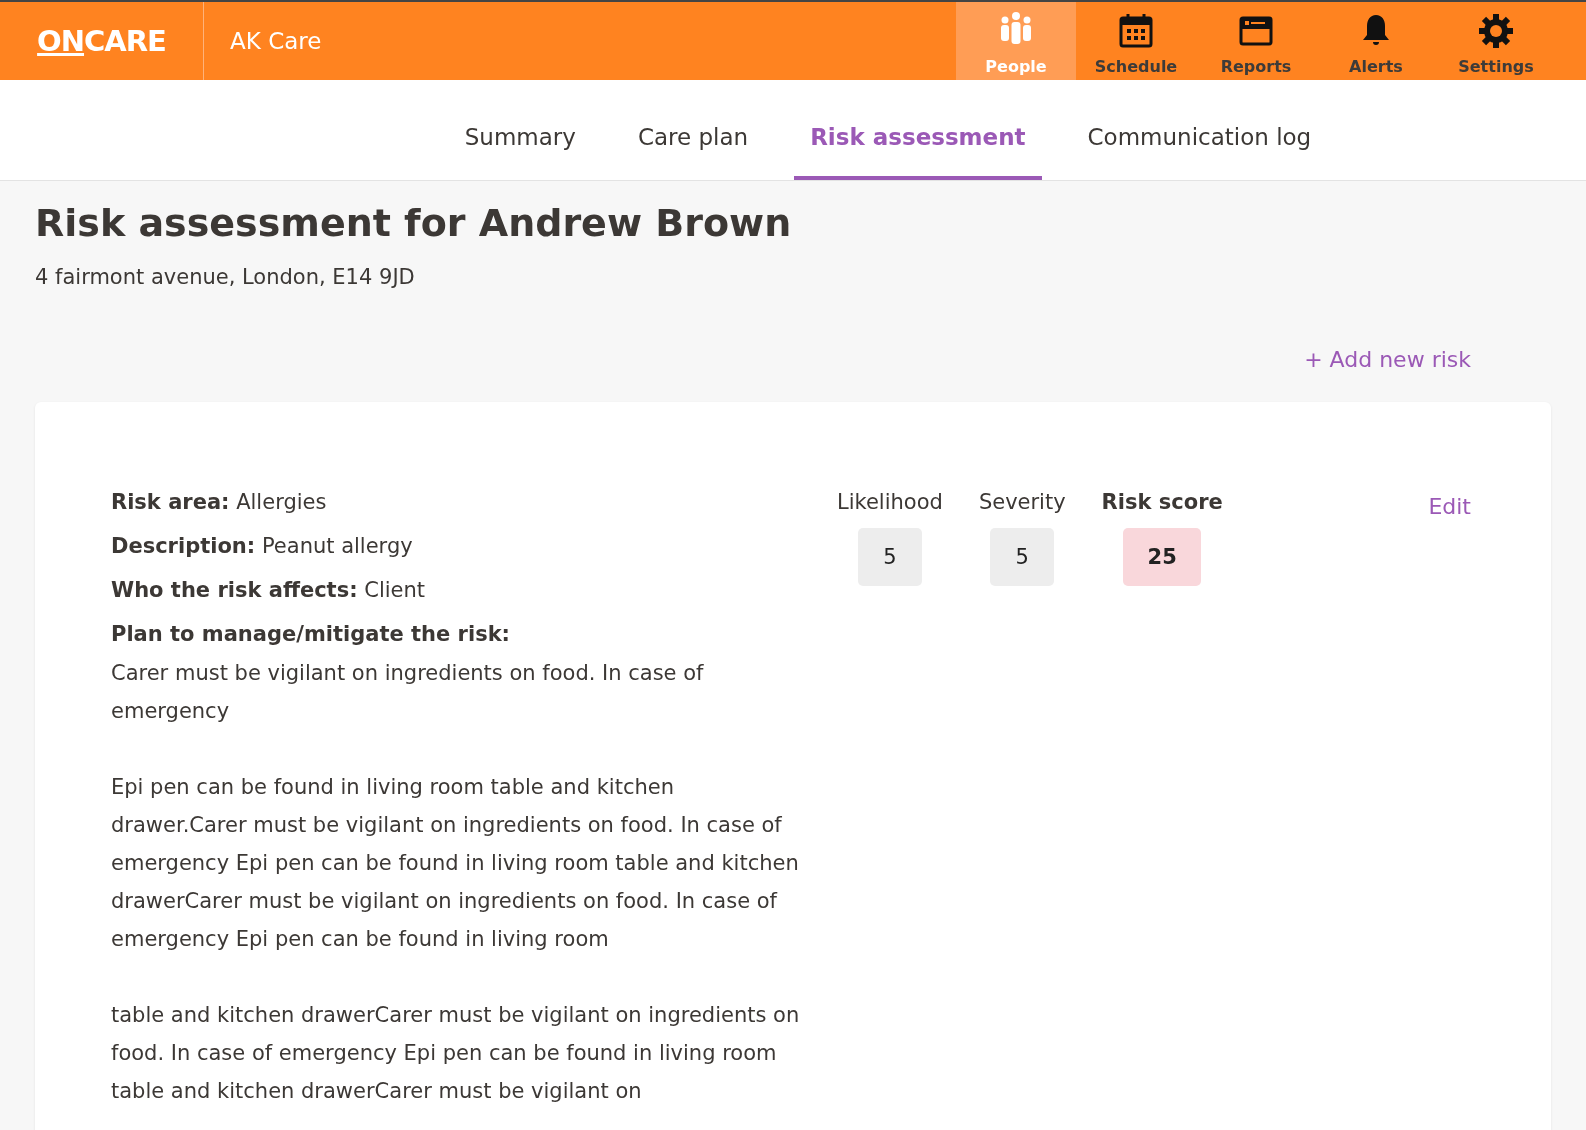  What do you see at coordinates (456, 502) in the screenshot?
I see `risk-field: Risk area: Allergies` at bounding box center [456, 502].